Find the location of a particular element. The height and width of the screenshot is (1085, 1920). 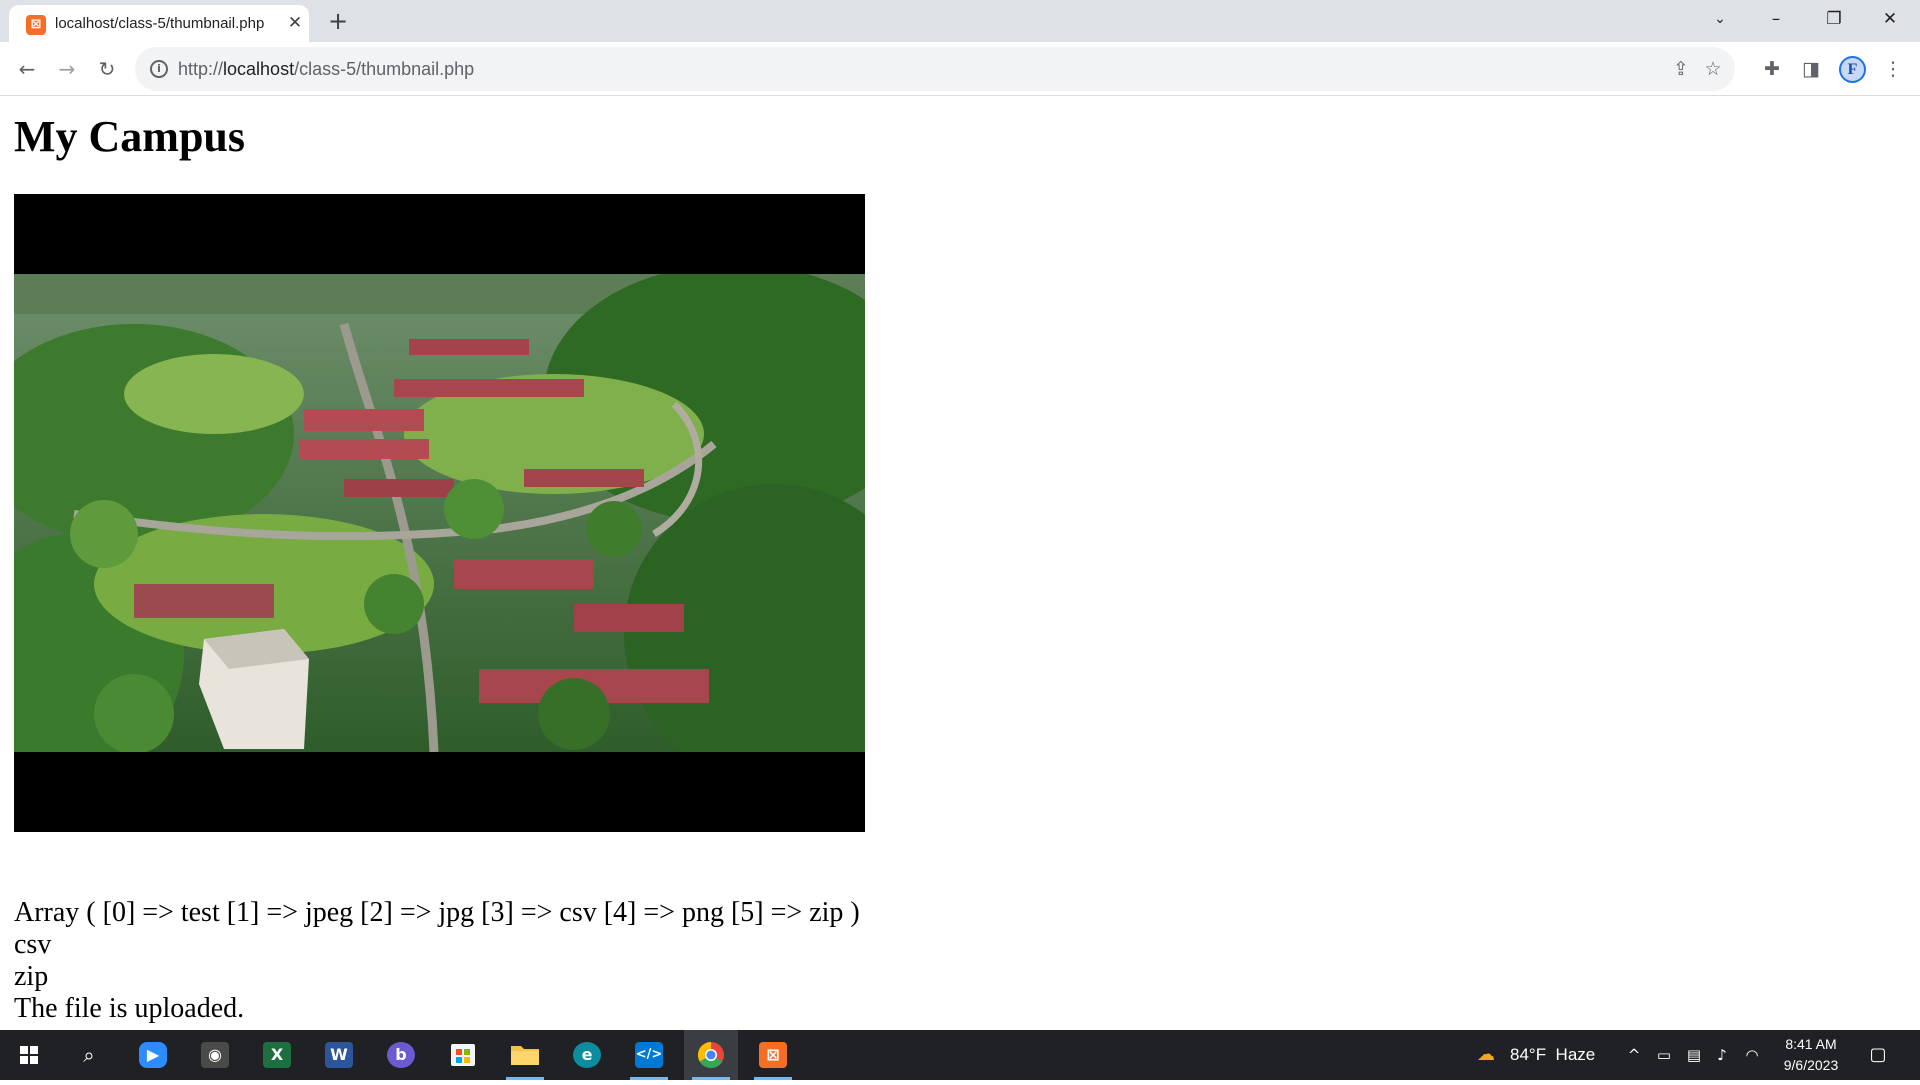

output-line-zip: zip is located at coordinates (31, 976).